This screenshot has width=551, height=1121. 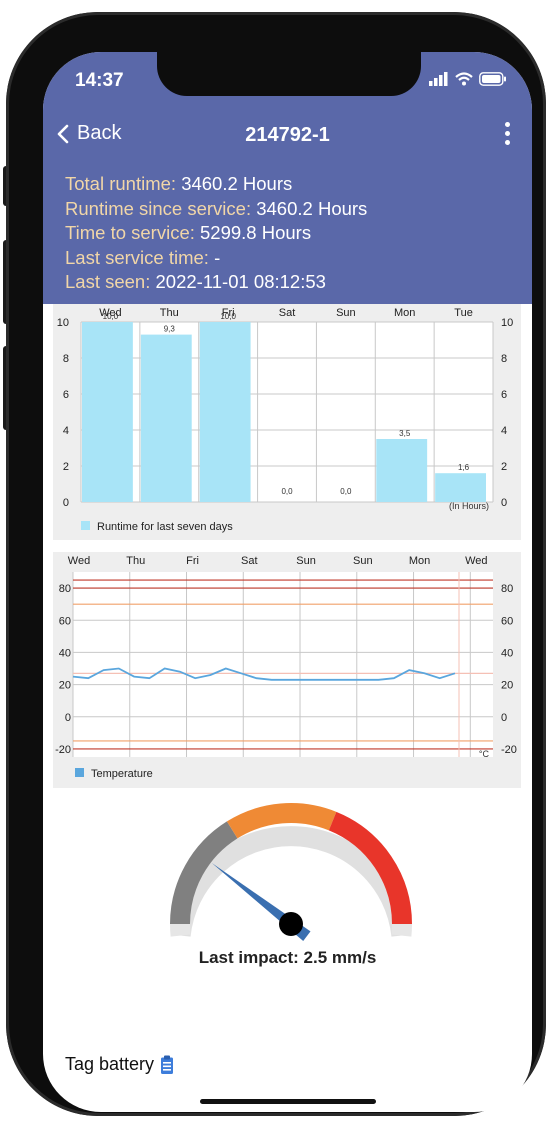 What do you see at coordinates (464, 467) in the screenshot?
I see `data-label: 1,6` at bounding box center [464, 467].